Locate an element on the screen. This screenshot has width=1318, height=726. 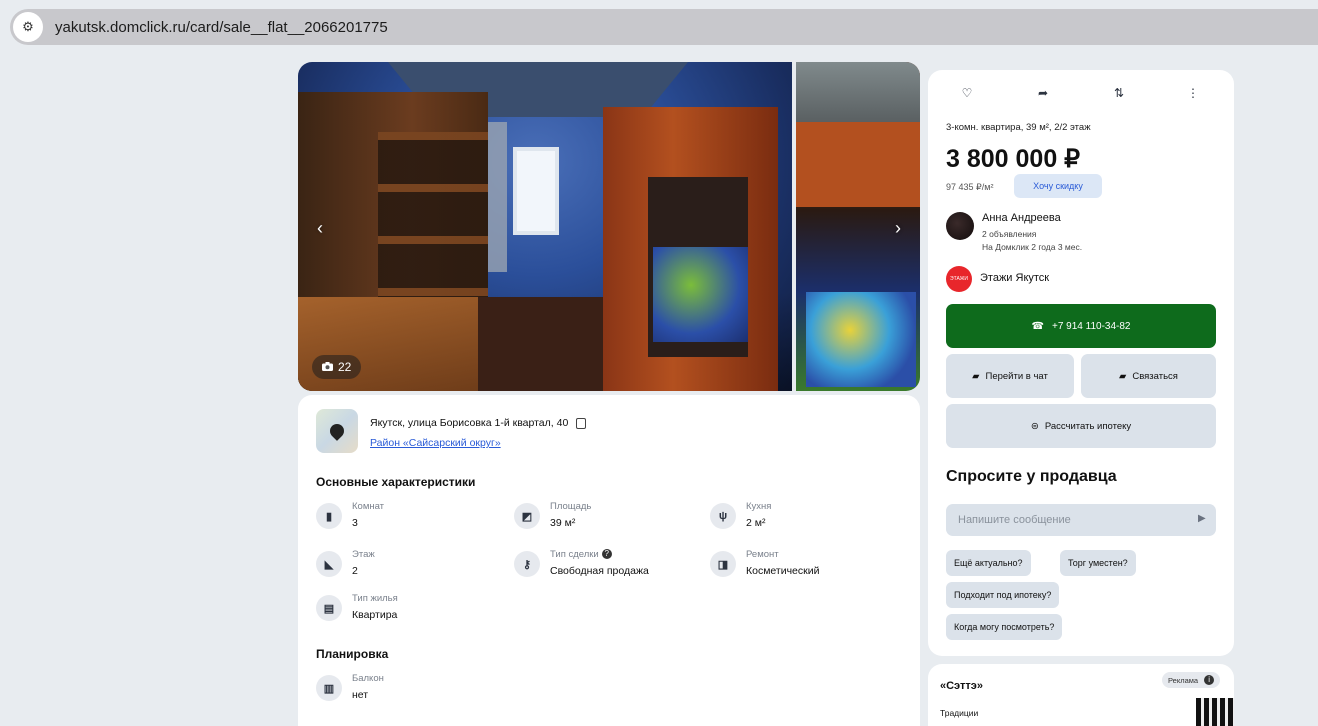
ad-badge-label: Реклама is located at coordinates (1183, 680).